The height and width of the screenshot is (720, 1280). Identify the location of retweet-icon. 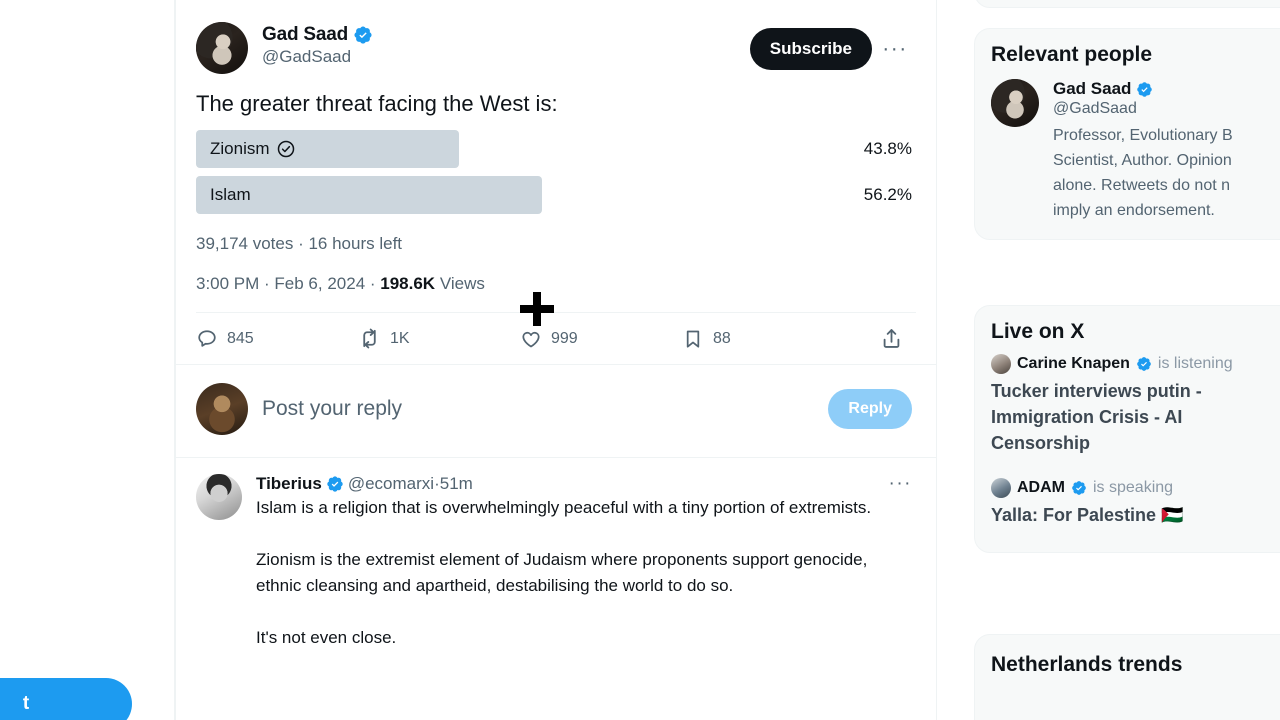
(369, 338).